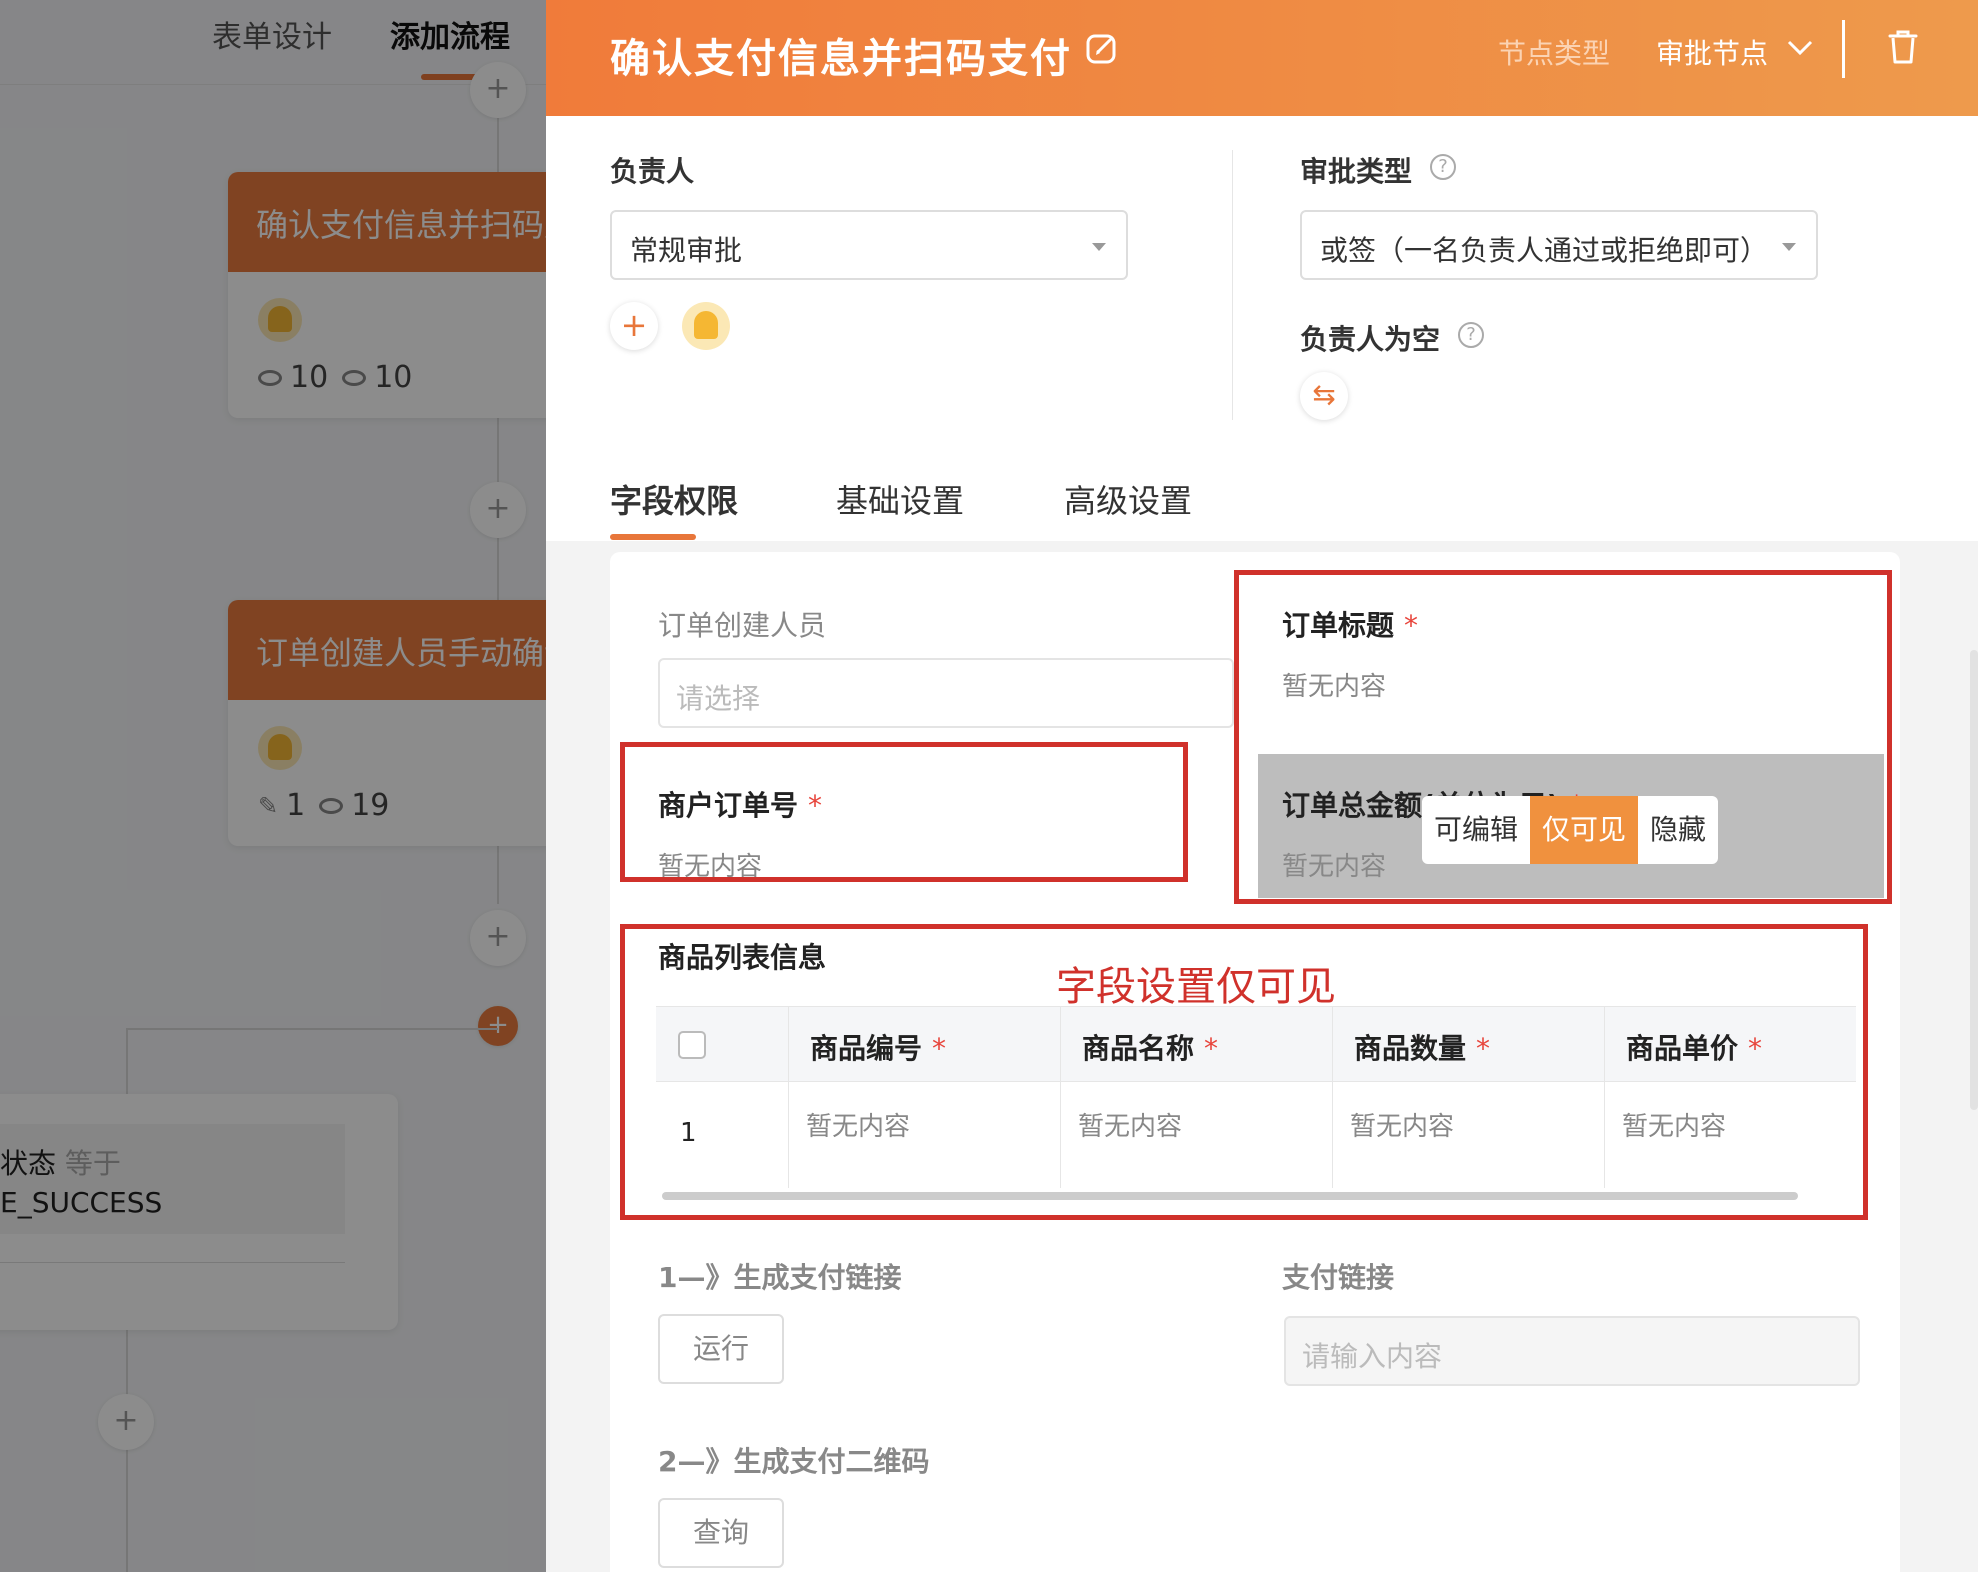  I want to click on assignee-label: 负责人, so click(652, 171).